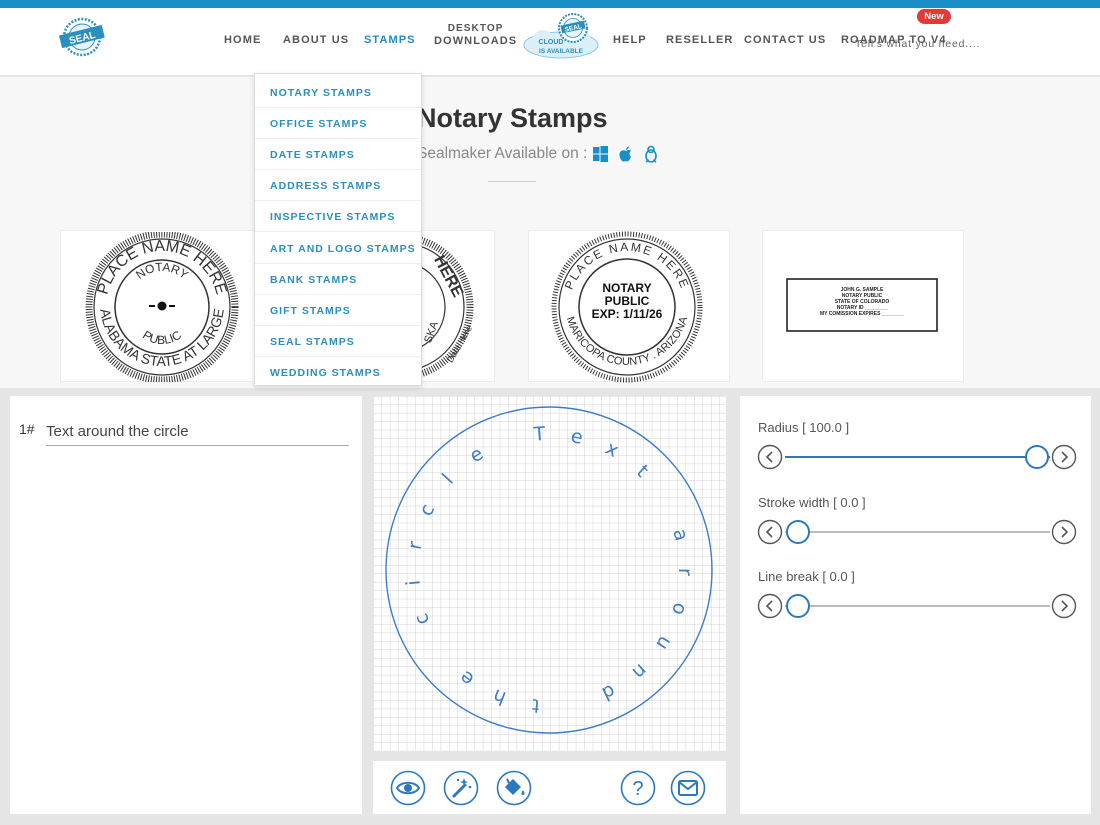 The height and width of the screenshot is (825, 1100). I want to click on cloud-seal-badge: SEAL CLOUD IS AVAILABLE, so click(561, 36).